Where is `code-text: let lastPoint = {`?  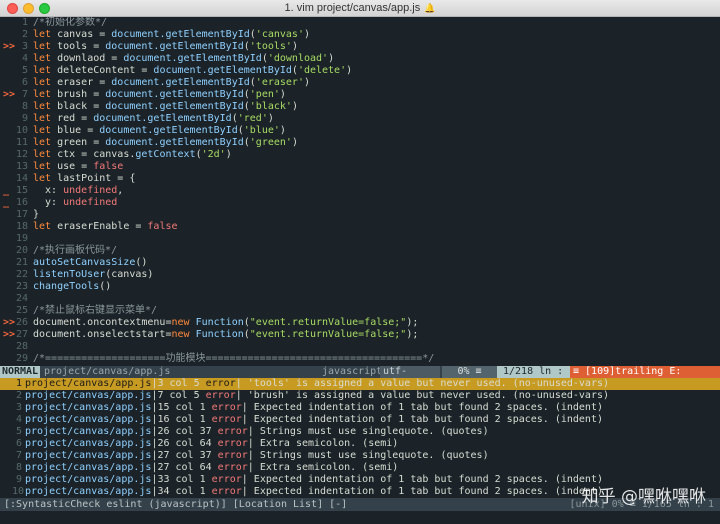
code-text: let lastPoint = { is located at coordinates (84, 179).